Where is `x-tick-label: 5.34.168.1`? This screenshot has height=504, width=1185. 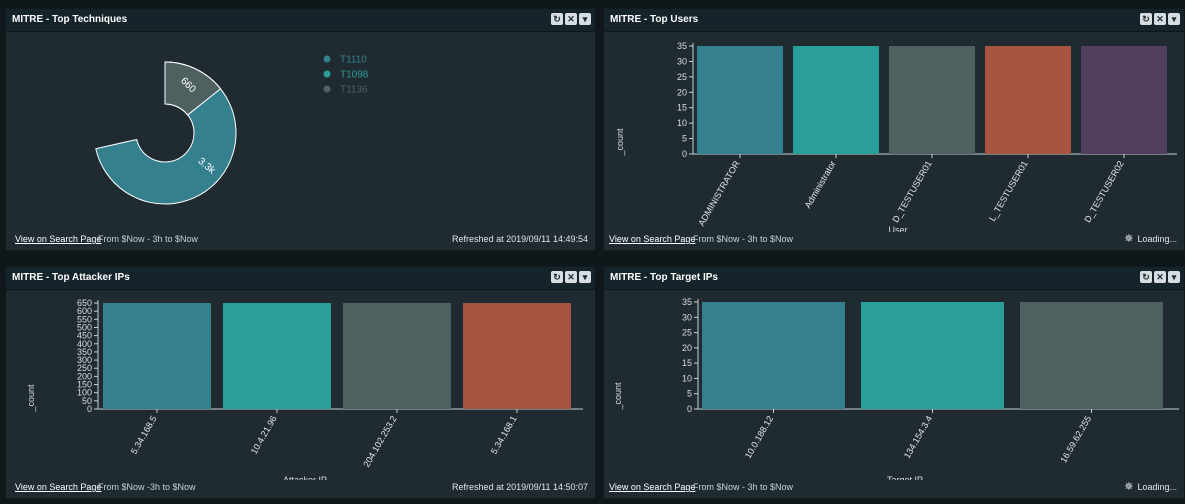
x-tick-label: 5.34.168.1 is located at coordinates (504, 435).